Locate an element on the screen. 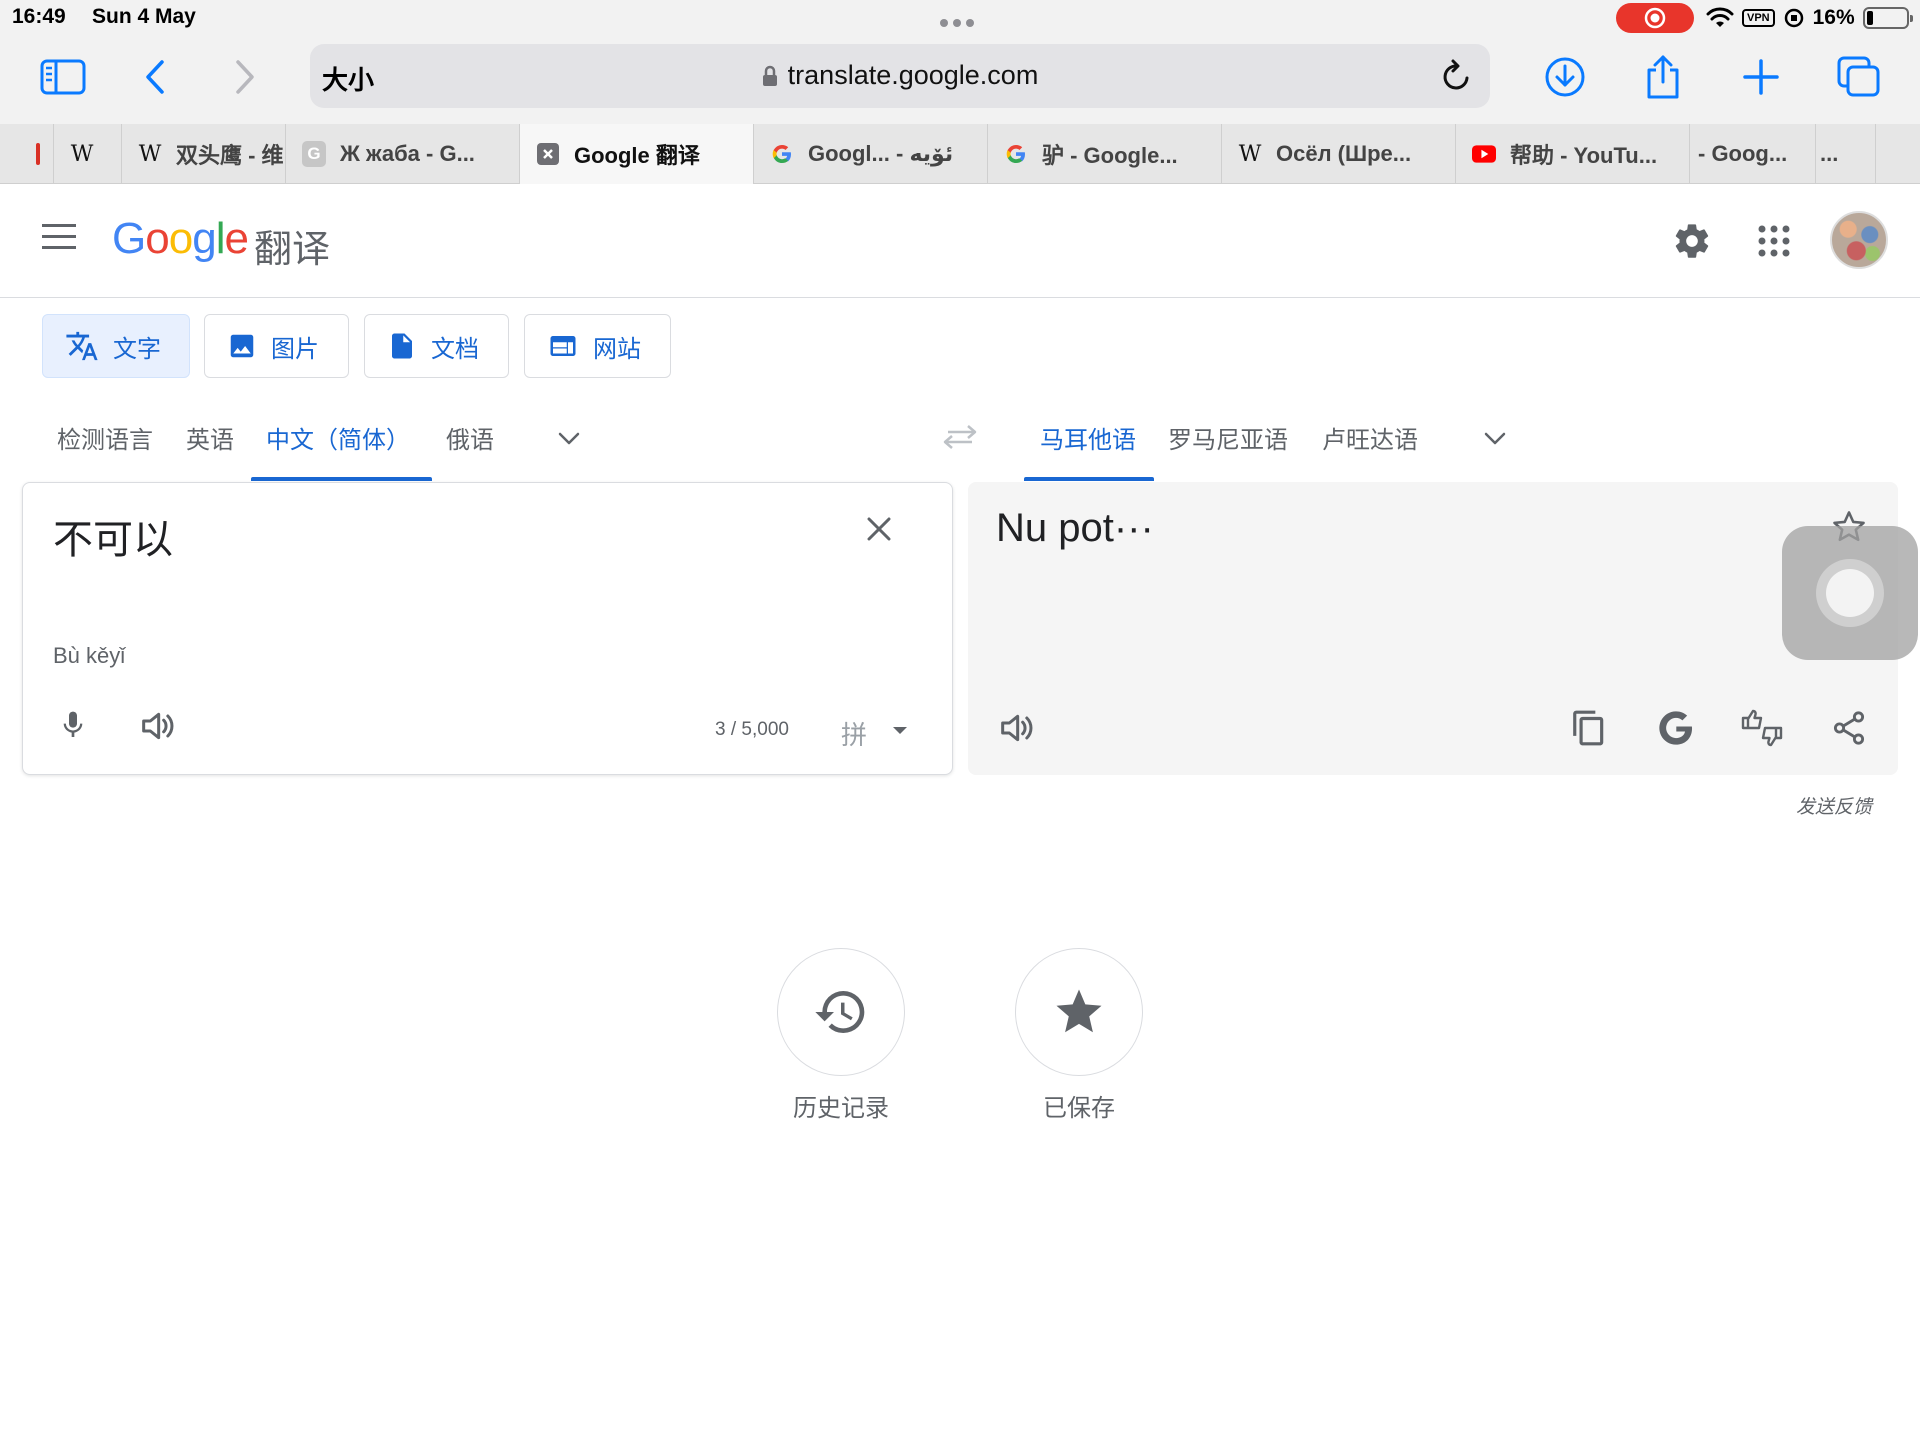 The image size is (1920, 1440). new-tab-button is located at coordinates (1761, 77).